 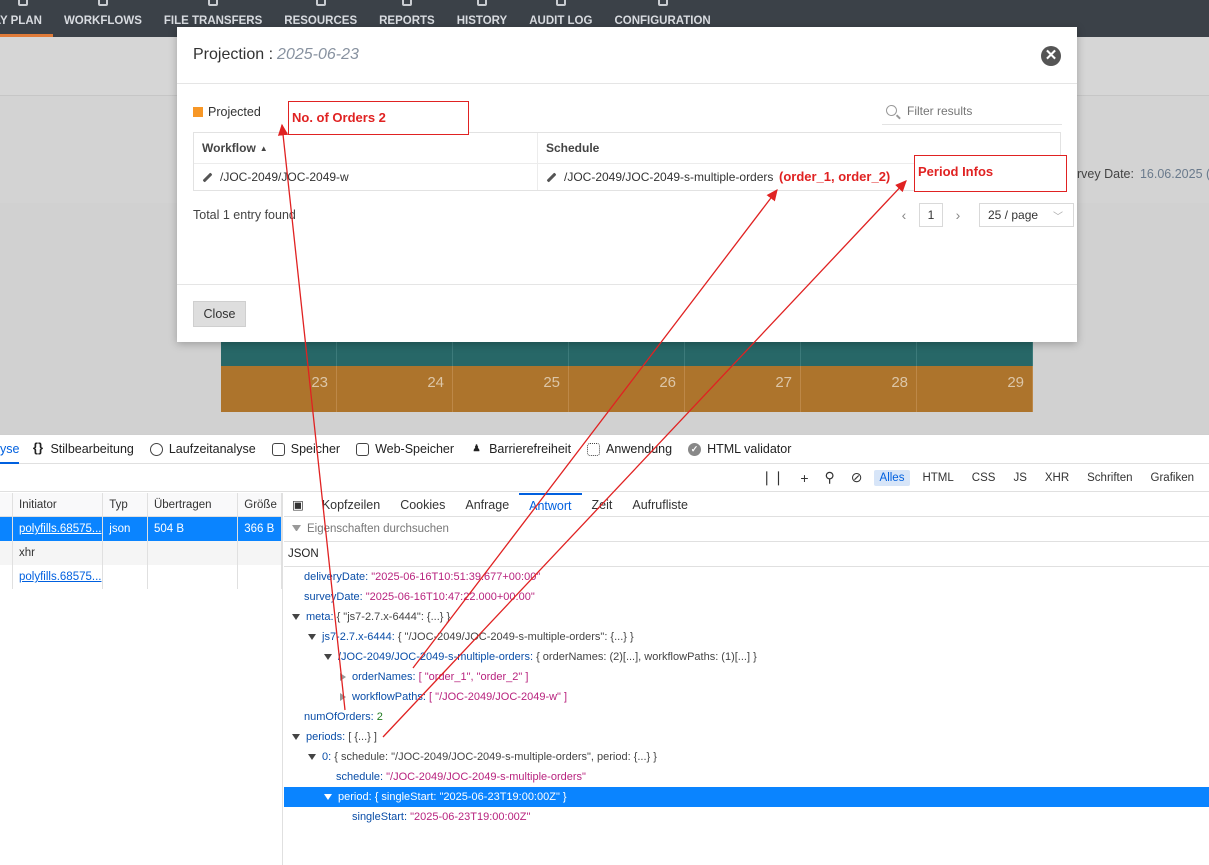 I want to click on tab-response: Antwort, so click(x=550, y=504).